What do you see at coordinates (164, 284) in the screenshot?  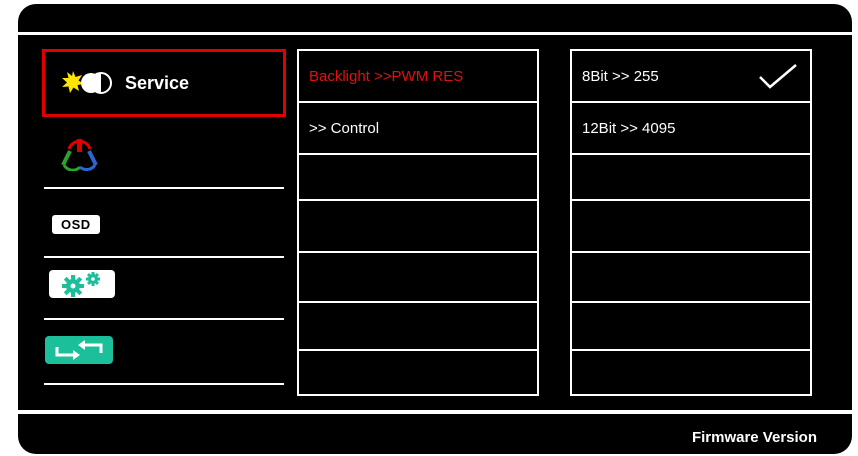 I see `sidebar-item-settings` at bounding box center [164, 284].